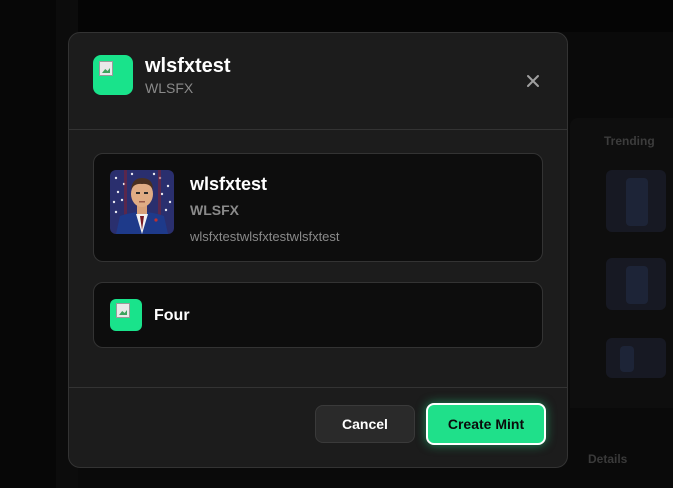 The width and height of the screenshot is (673, 488). I want to click on platform-label: Four, so click(172, 315).